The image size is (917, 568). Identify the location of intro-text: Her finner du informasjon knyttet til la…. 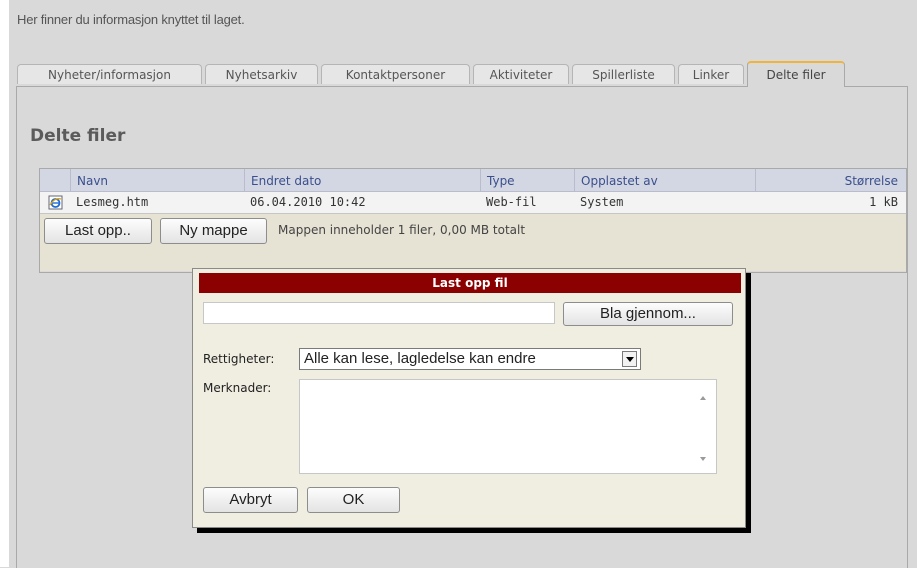
(131, 19).